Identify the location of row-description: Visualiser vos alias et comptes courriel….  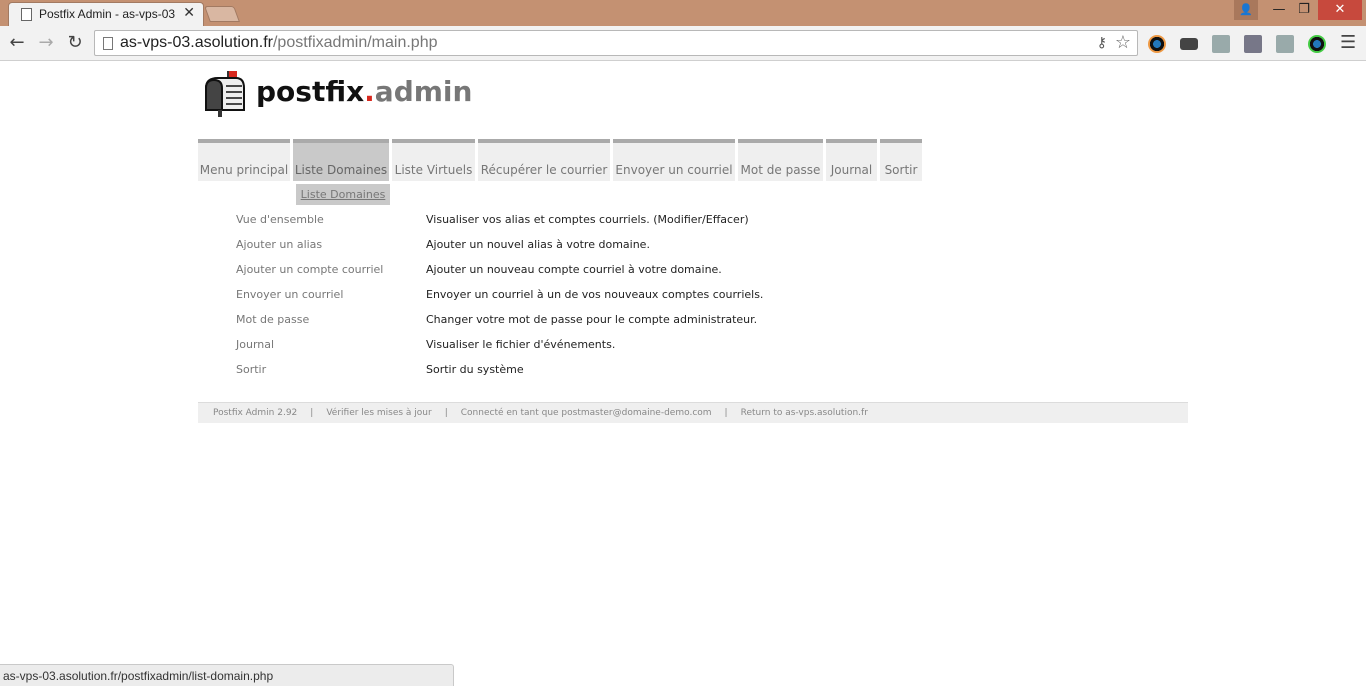
(587, 219).